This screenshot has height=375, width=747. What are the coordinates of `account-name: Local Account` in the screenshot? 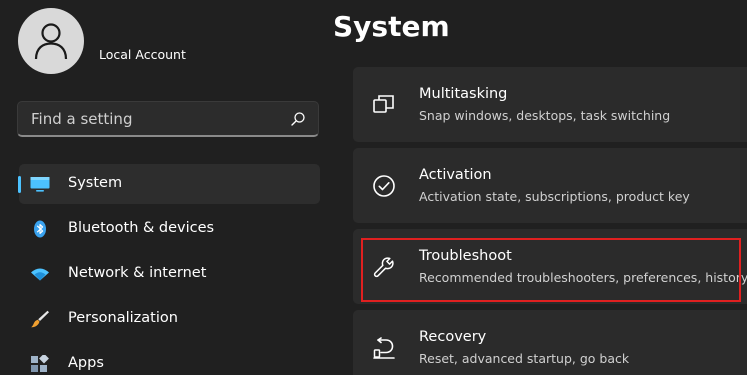 It's located at (142, 54).